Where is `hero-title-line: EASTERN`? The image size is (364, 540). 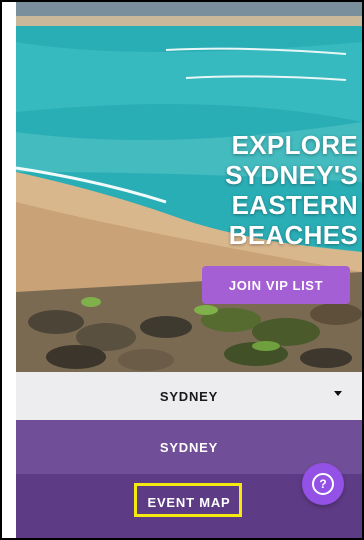
hero-title-line: EASTERN is located at coordinates (294, 205).